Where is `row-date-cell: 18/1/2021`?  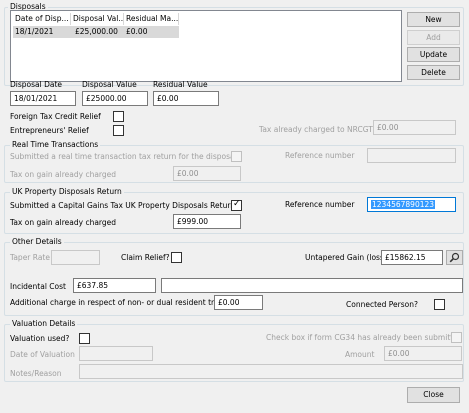
row-date-cell: 18/1/2021 is located at coordinates (34, 31).